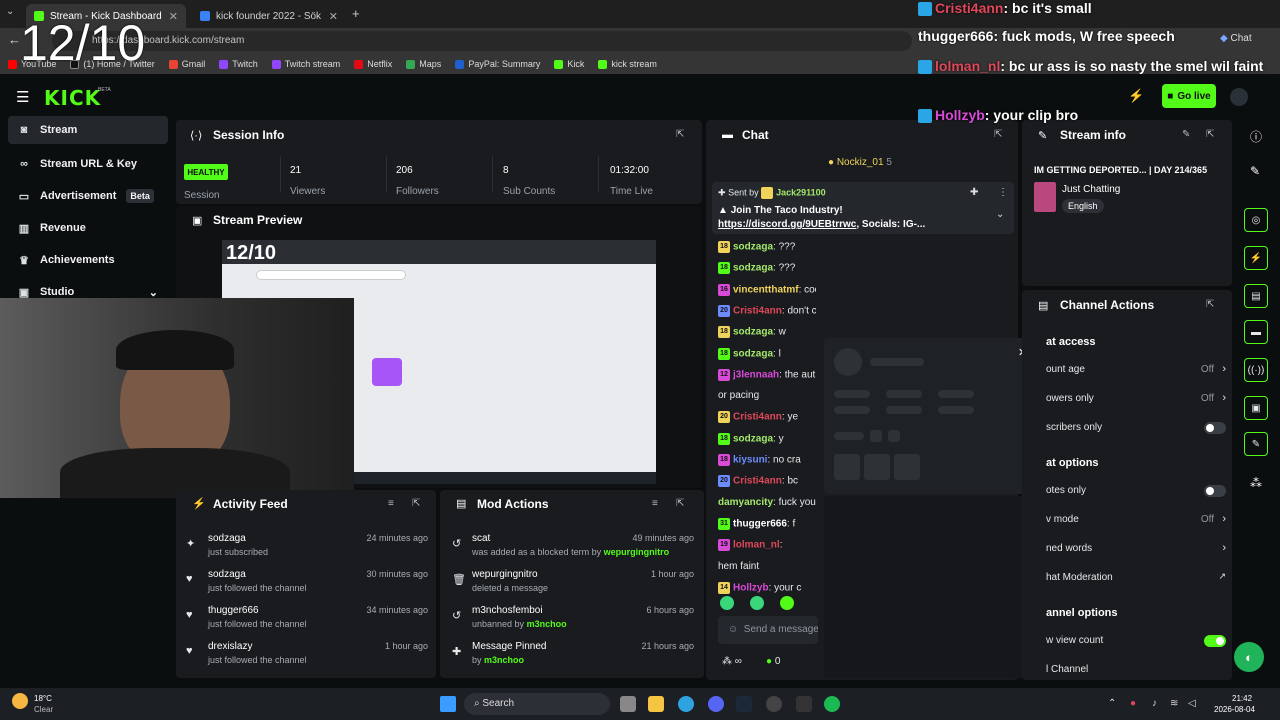  What do you see at coordinates (628, 704) in the screenshot?
I see `task-view-icon` at bounding box center [628, 704].